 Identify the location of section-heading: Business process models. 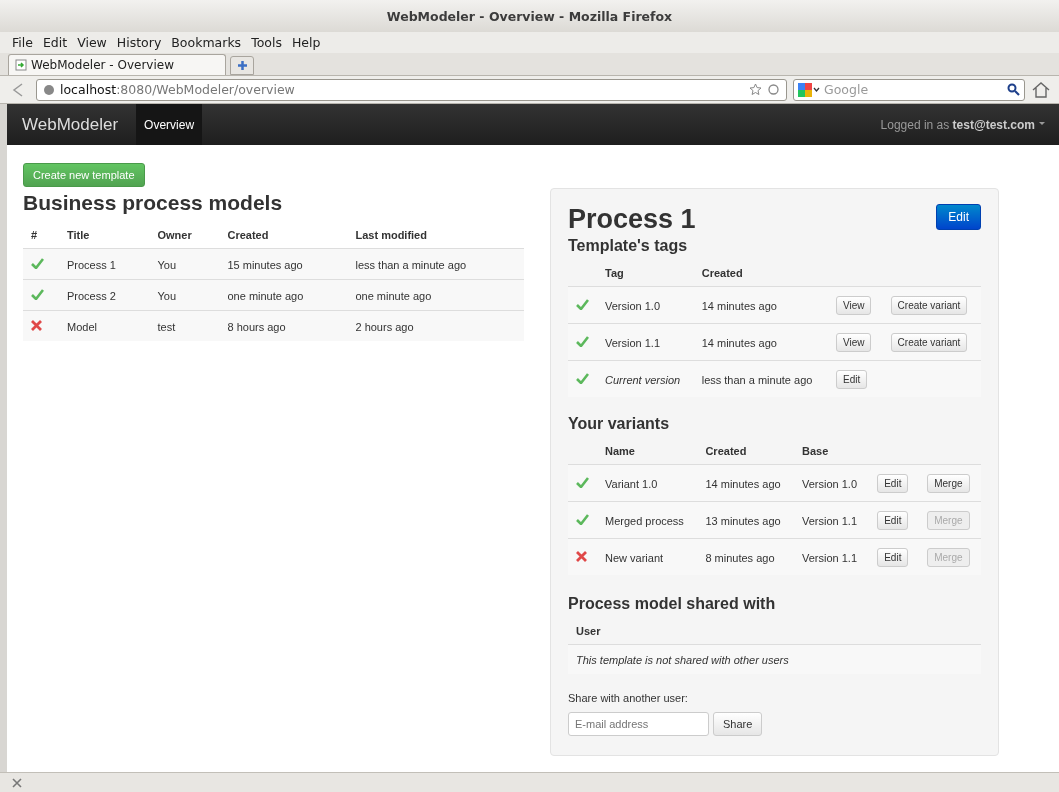
(153, 203).